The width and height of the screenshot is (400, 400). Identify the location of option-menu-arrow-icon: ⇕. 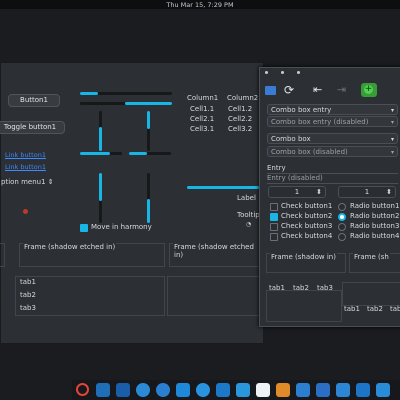
(50, 182).